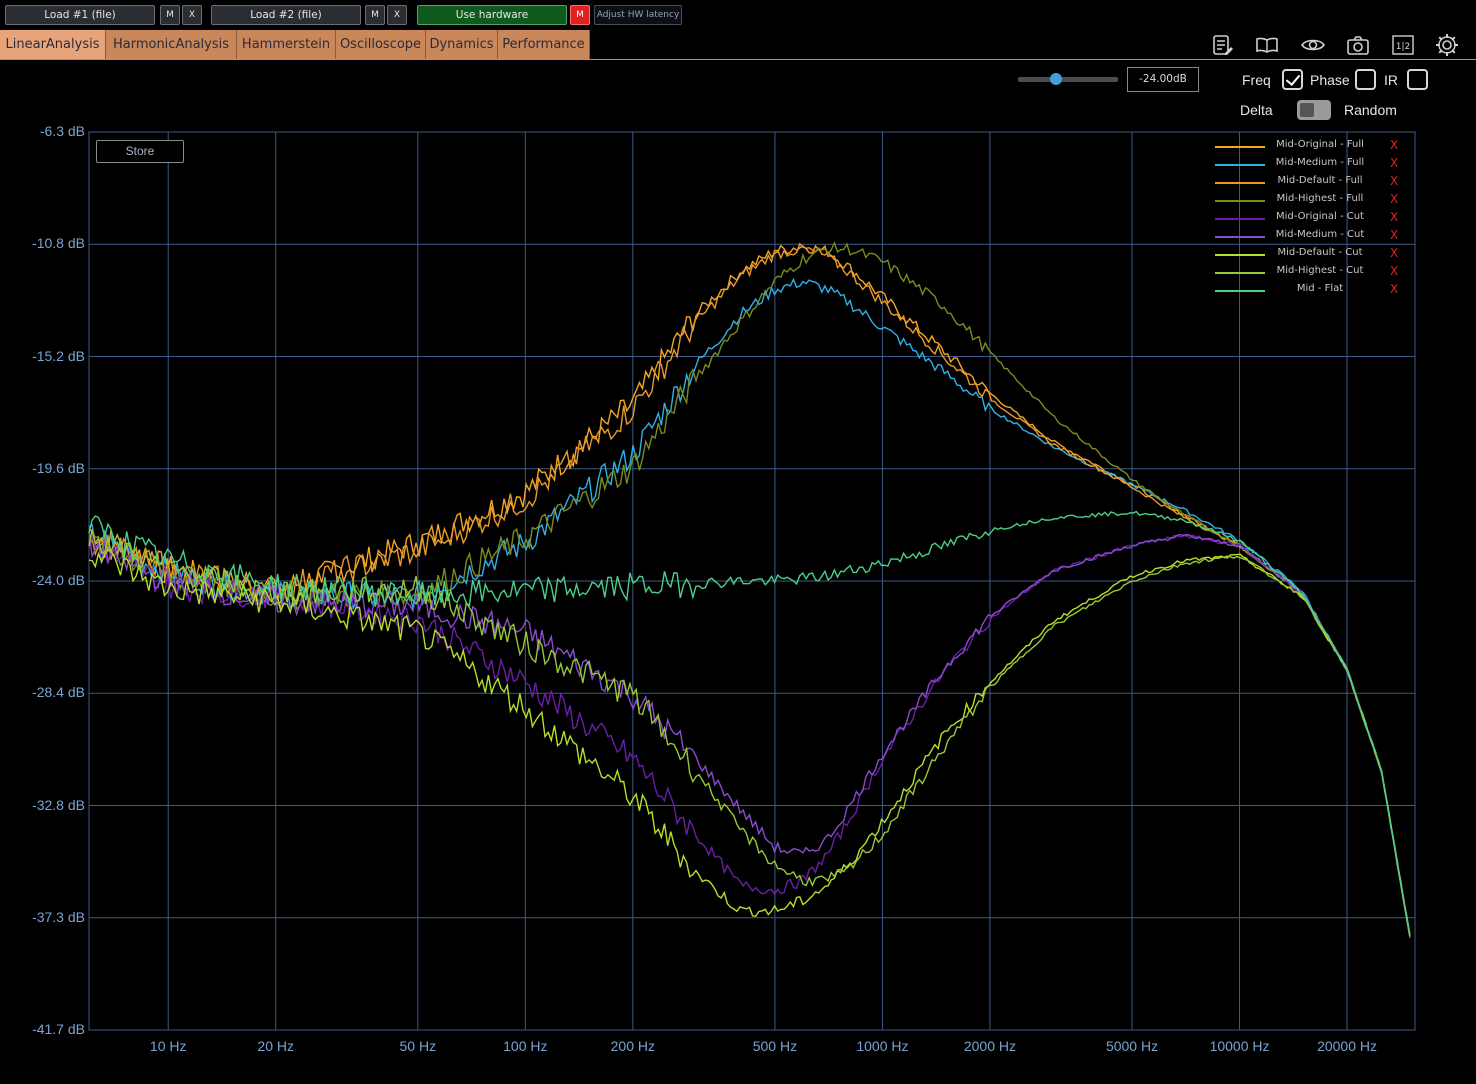 The height and width of the screenshot is (1084, 1476). What do you see at coordinates (58, 692) in the screenshot?
I see `y-tick-label: -28.4 dB` at bounding box center [58, 692].